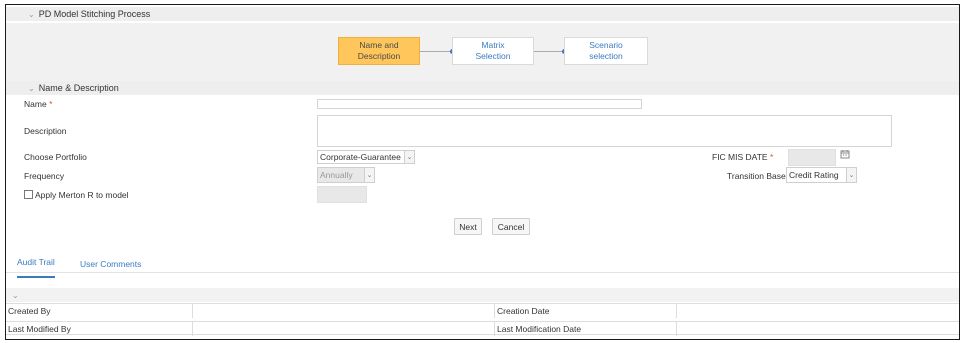 This screenshot has width=964, height=343. I want to click on description-label: Description, so click(45, 131).